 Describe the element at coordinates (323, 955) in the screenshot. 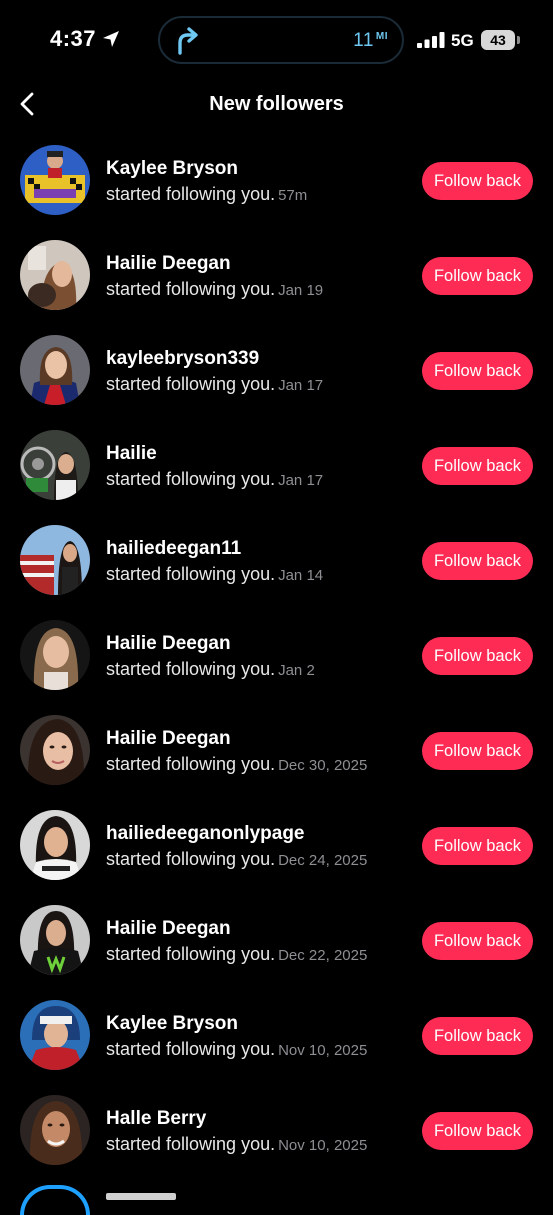

I see `activity-timestamp: Dec 22, 2025` at that location.